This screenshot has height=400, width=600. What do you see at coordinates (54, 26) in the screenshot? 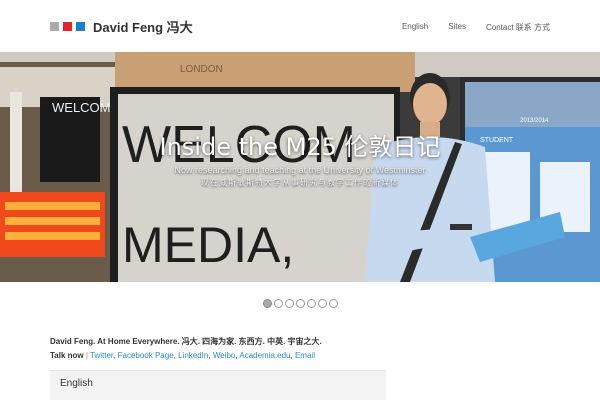
I see `logo-square-grey` at bounding box center [54, 26].